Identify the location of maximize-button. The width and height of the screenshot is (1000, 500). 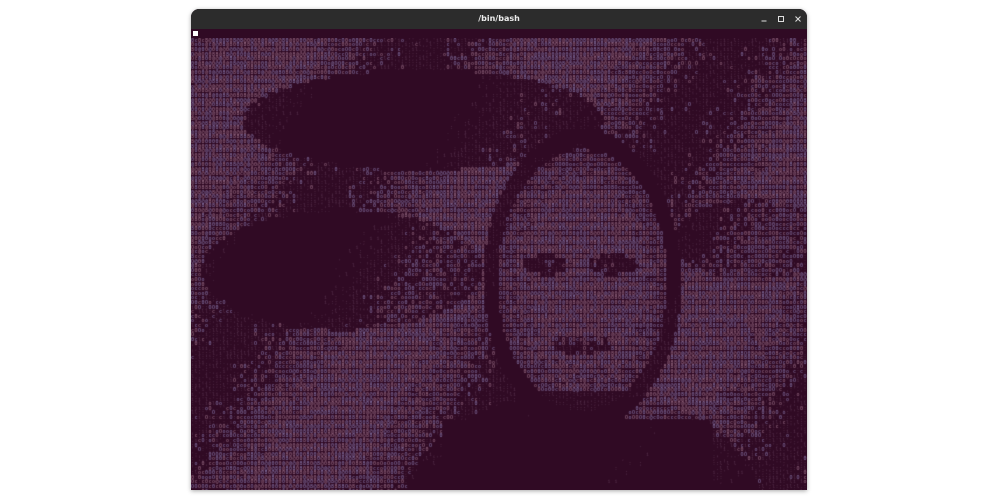
(781, 19).